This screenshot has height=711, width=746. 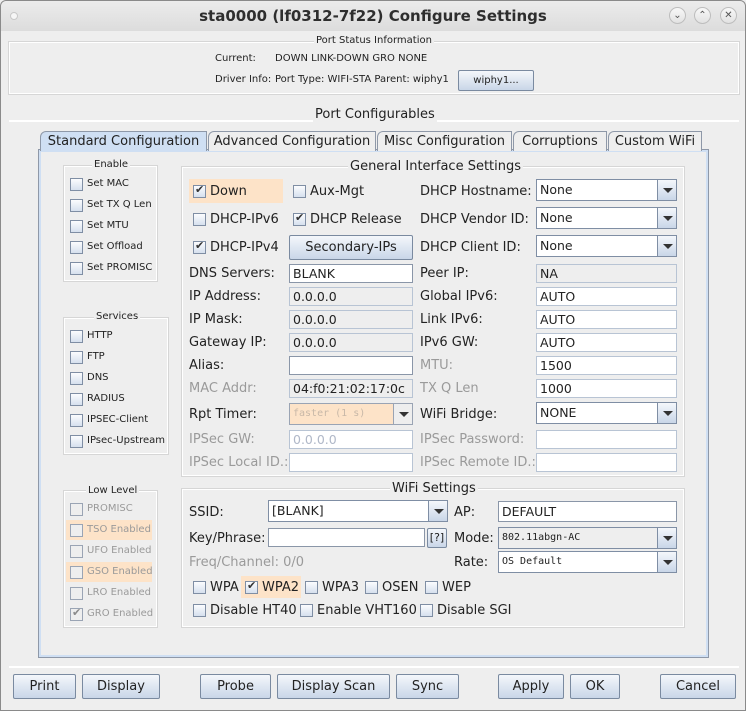 I want to click on ap-input: DEFAULT, so click(x=587, y=511).